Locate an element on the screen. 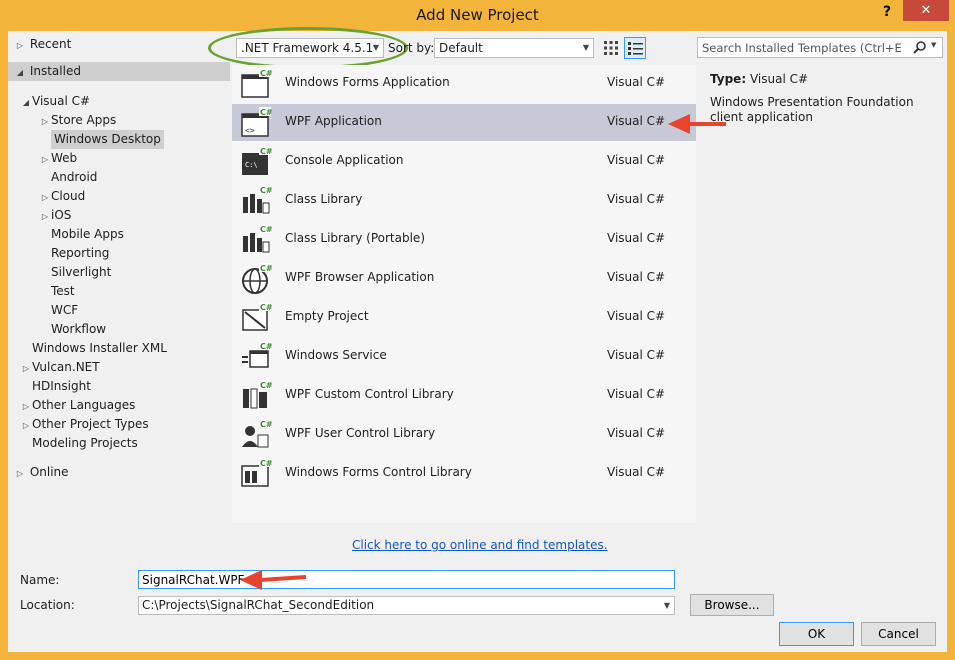 This screenshot has height=660, width=955. tree-item-label: Store Apps is located at coordinates (84, 120).